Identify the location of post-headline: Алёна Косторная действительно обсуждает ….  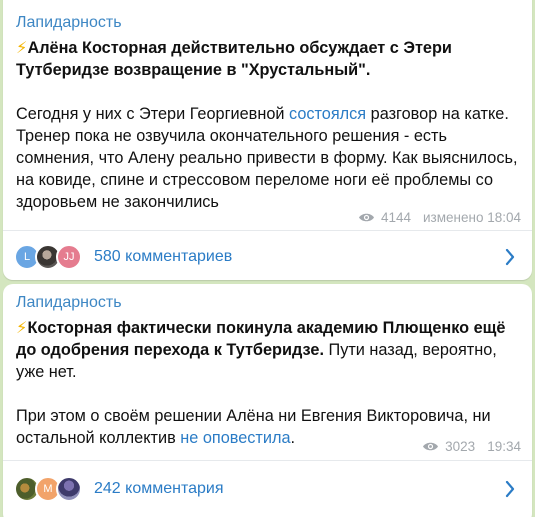
(234, 59).